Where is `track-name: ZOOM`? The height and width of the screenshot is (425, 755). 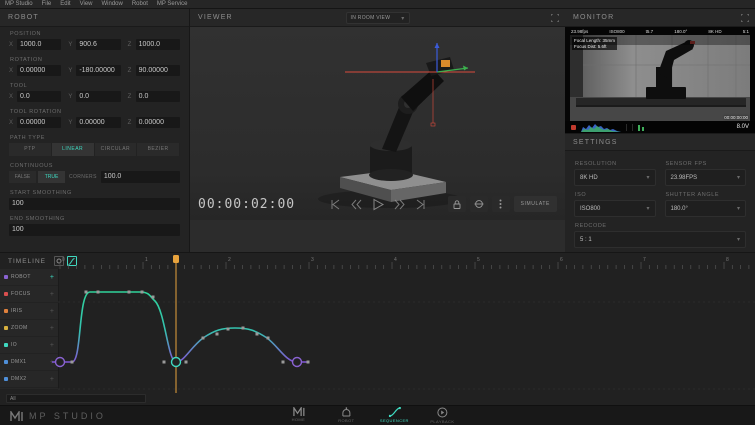 track-name: ZOOM is located at coordinates (19, 328).